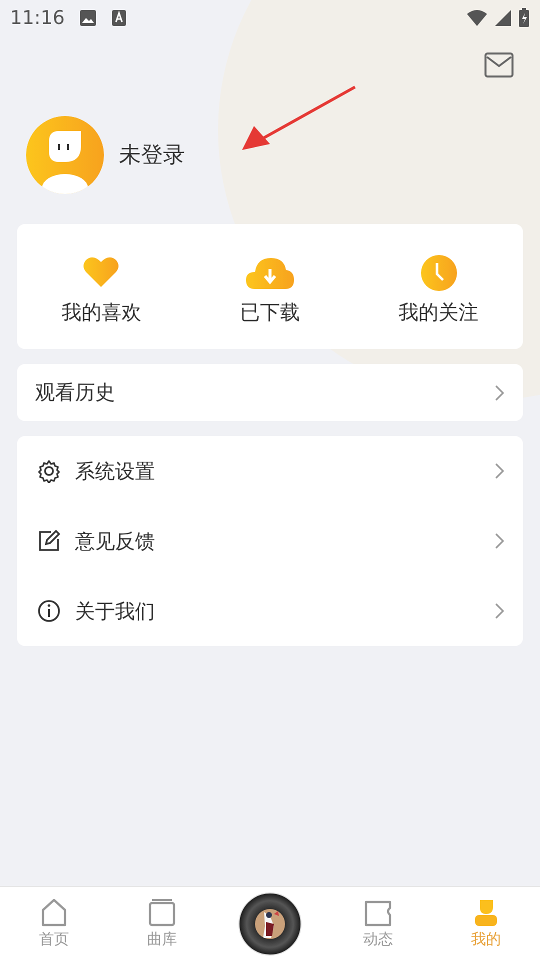 This screenshot has width=540, height=960. What do you see at coordinates (87, 18) in the screenshot?
I see `image-icon` at bounding box center [87, 18].